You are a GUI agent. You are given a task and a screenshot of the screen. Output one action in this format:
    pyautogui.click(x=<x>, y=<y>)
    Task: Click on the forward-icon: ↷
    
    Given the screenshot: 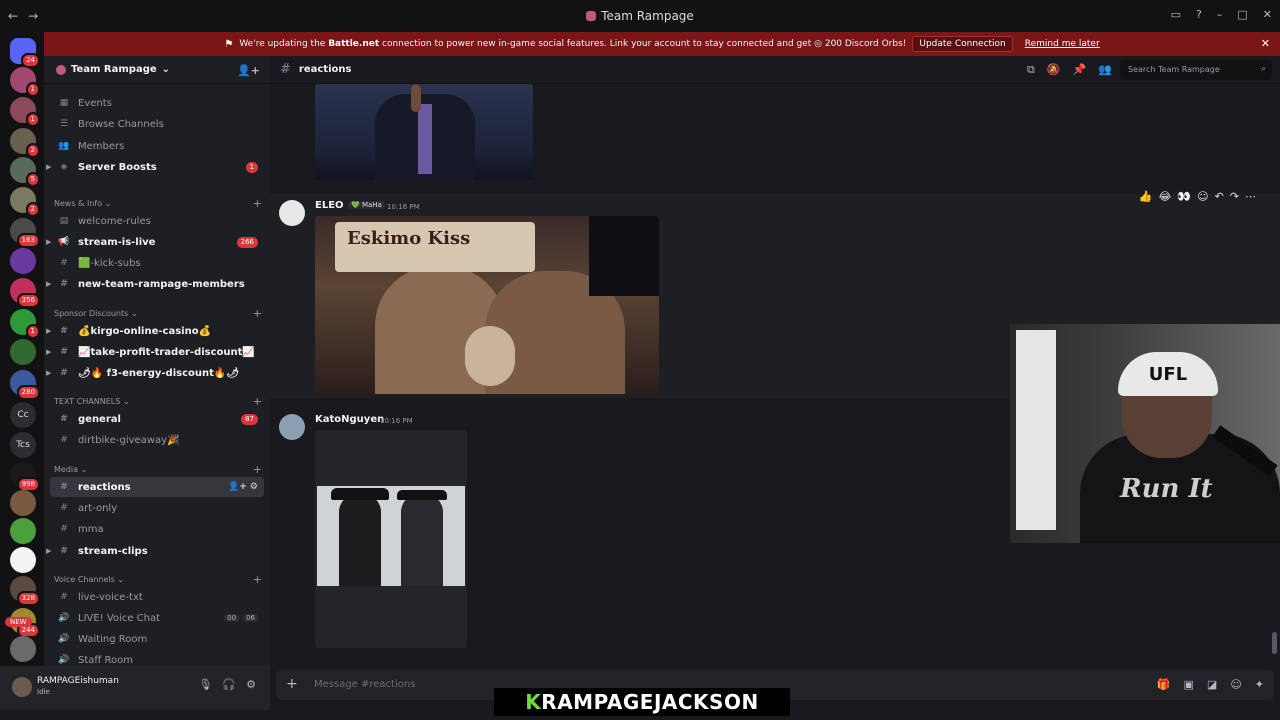 What is the action you would take?
    pyautogui.click(x=1234, y=196)
    